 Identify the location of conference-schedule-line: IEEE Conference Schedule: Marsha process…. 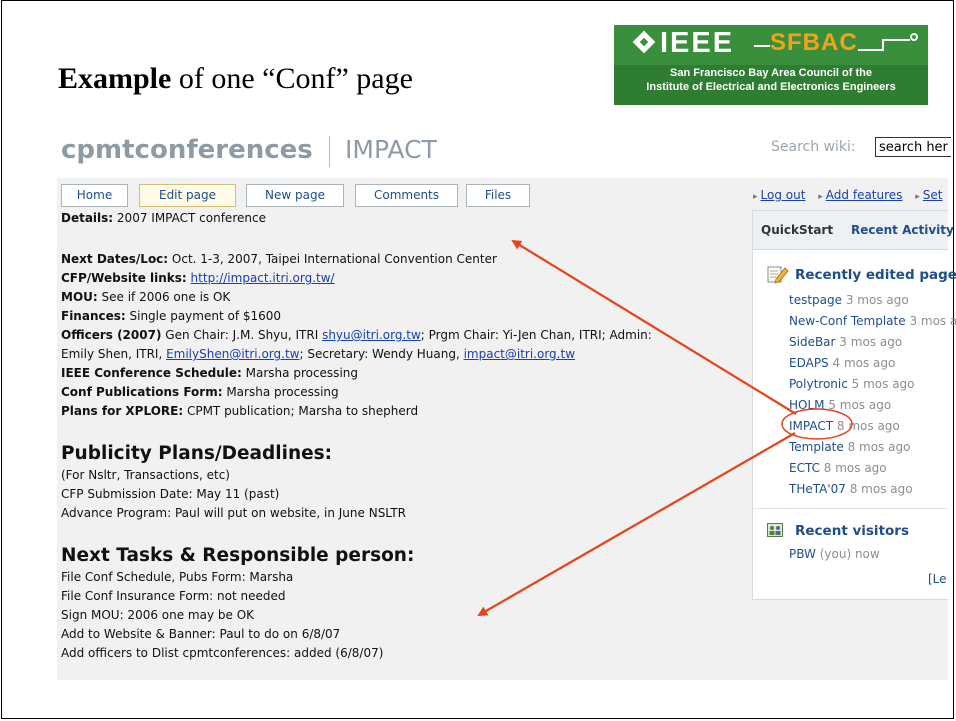
(209, 373).